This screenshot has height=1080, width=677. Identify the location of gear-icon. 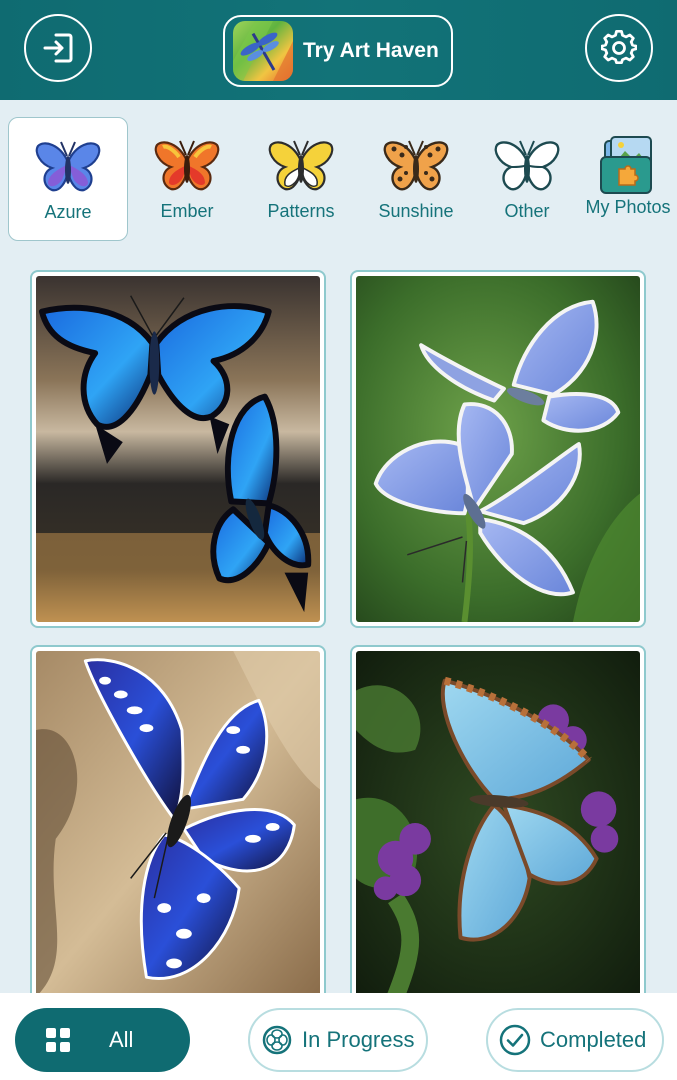
(619, 47).